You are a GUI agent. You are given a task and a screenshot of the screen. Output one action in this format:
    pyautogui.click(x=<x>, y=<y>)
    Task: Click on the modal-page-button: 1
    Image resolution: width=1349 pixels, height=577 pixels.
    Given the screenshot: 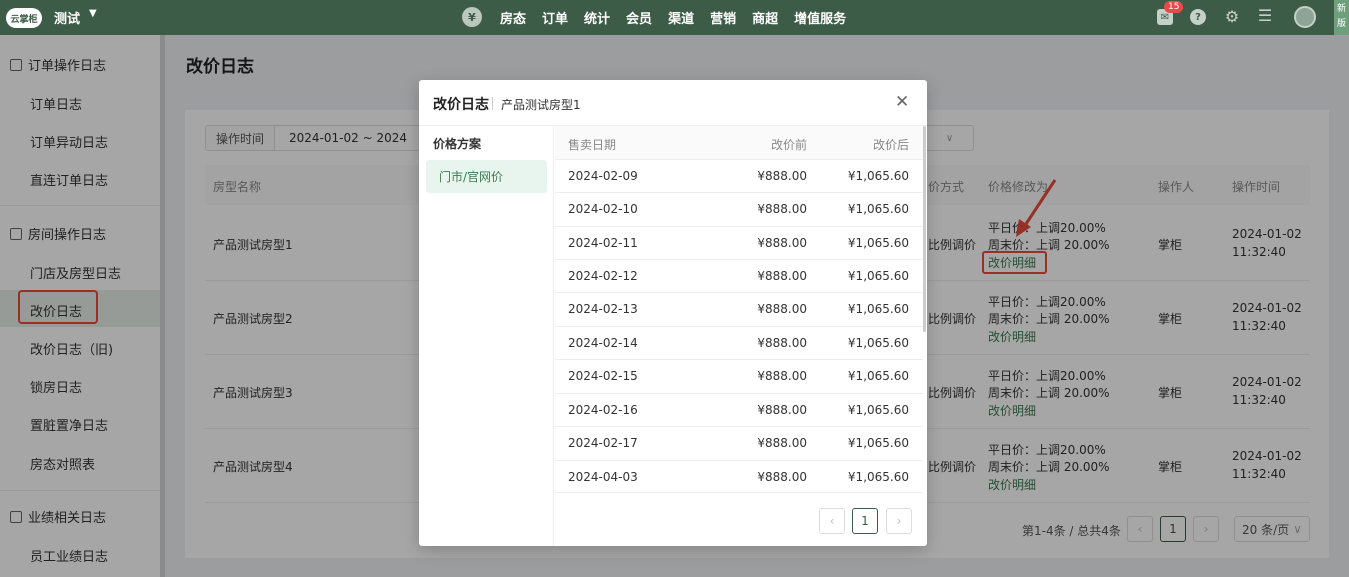 What is the action you would take?
    pyautogui.click(x=865, y=521)
    